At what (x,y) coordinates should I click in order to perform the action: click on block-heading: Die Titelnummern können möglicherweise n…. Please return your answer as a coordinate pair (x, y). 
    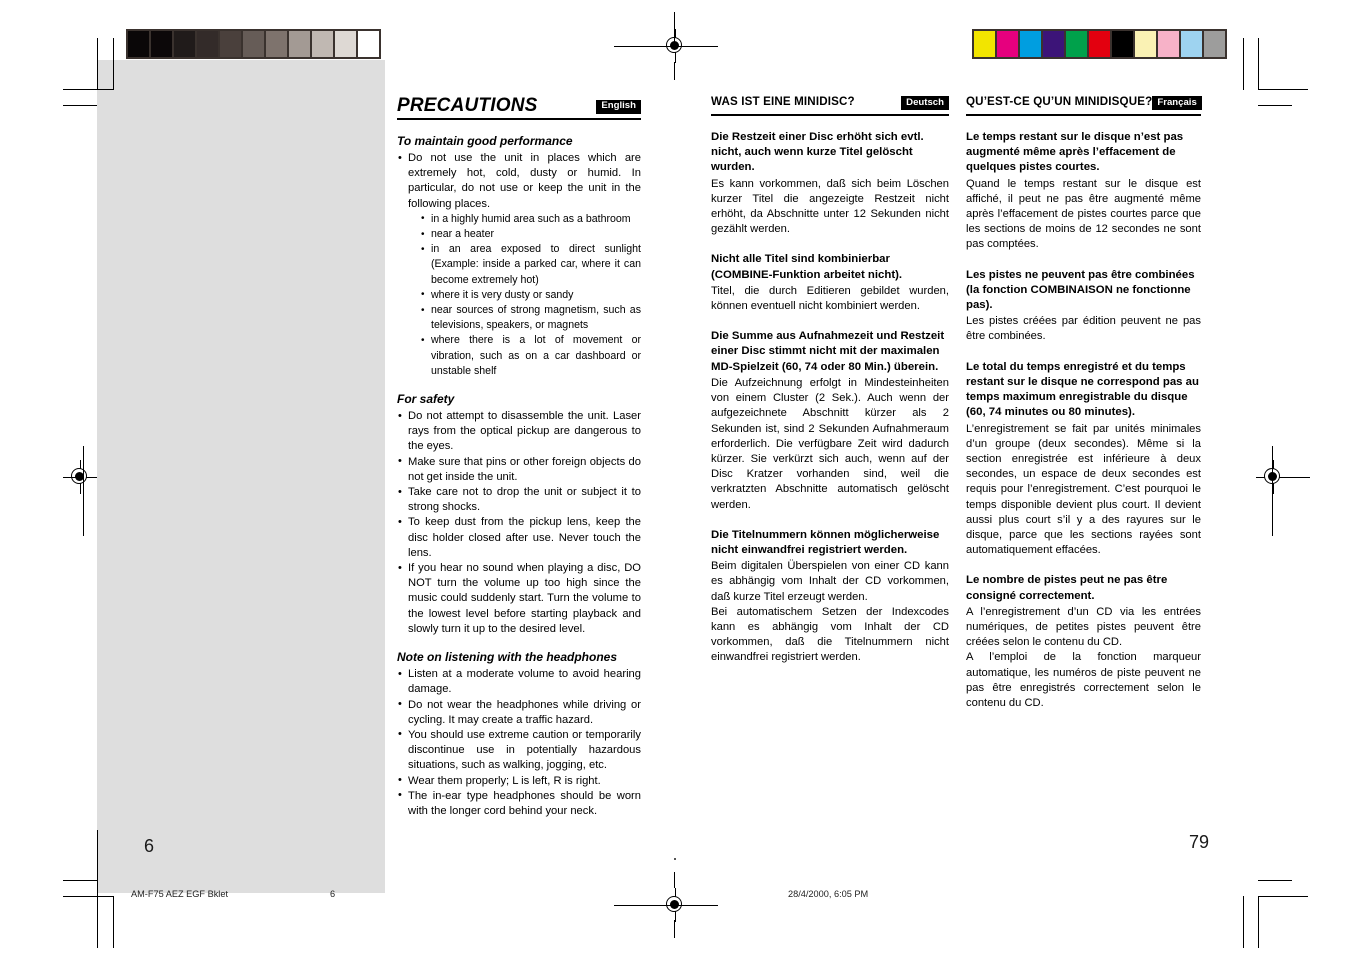
    Looking at the image, I should click on (825, 542).